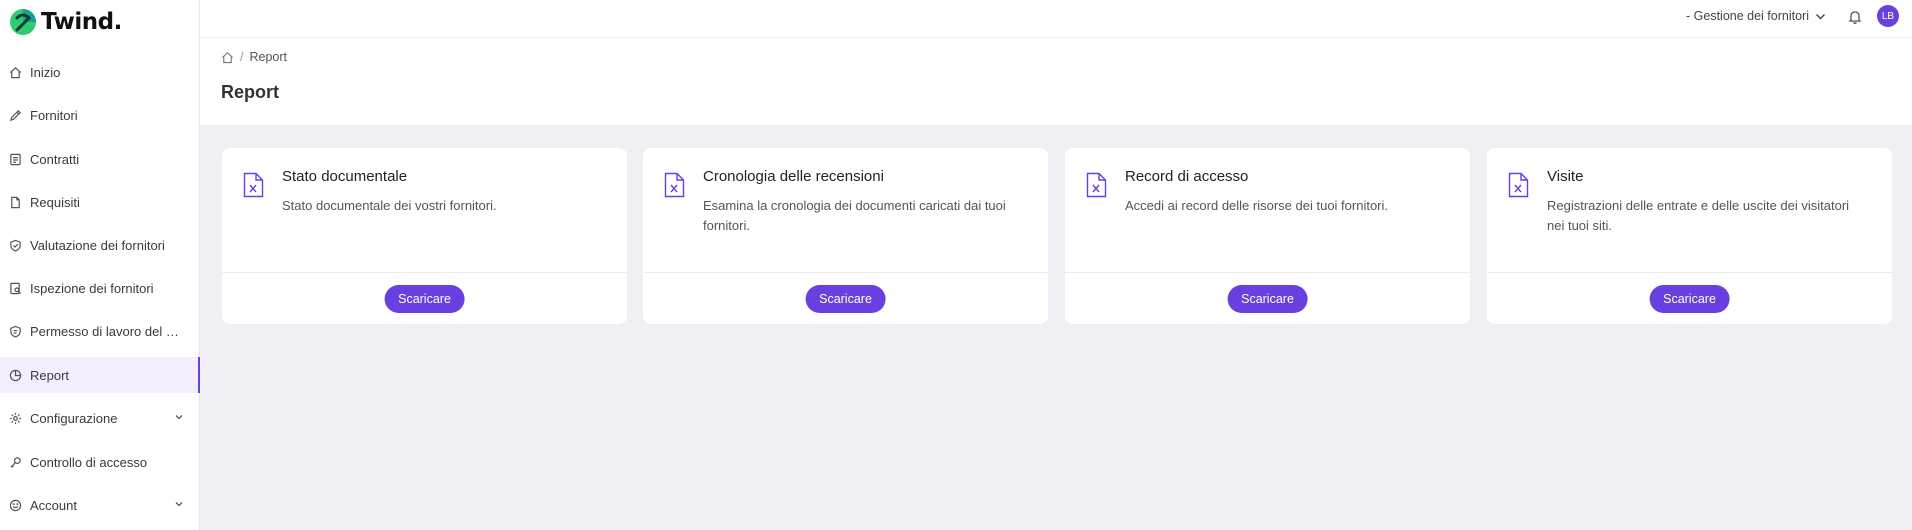  Describe the element at coordinates (268, 57) in the screenshot. I see `breadcrumb-current: Report` at that location.